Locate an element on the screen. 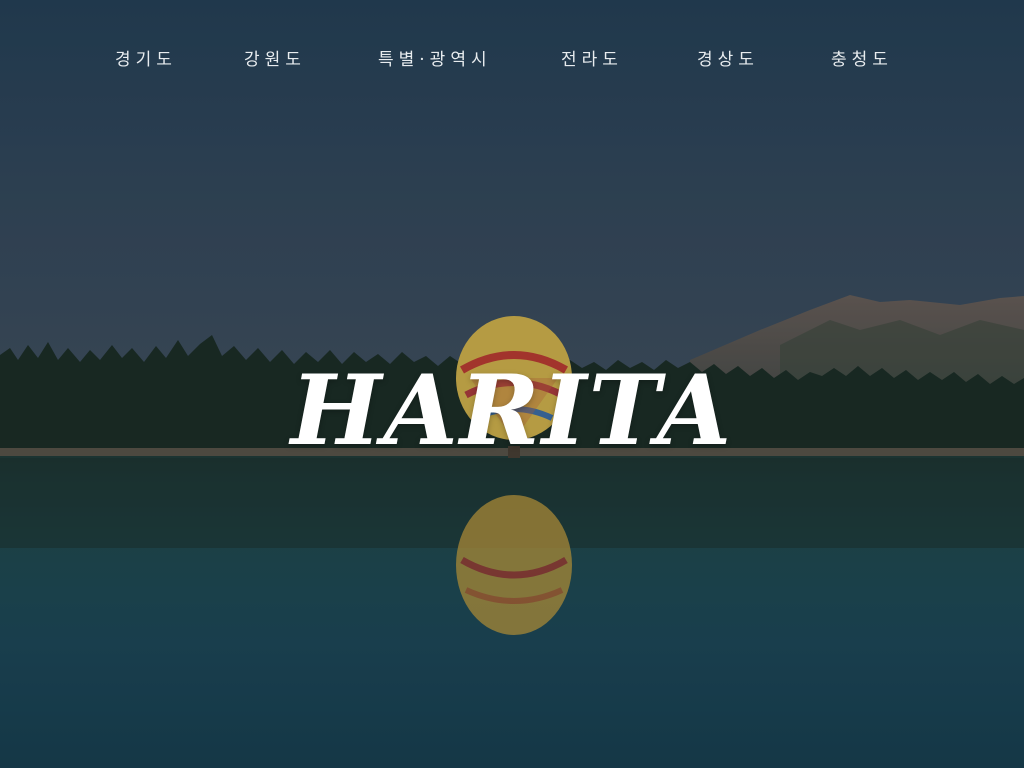  nav-item-chungcheong: 충청도 is located at coordinates (862, 60).